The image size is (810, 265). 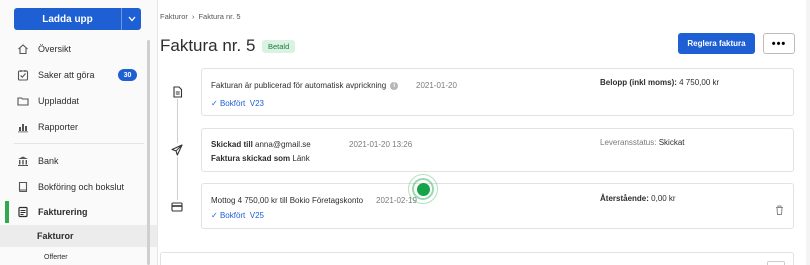 What do you see at coordinates (78, 49) in the screenshot?
I see `nav-item-oversikt: Översikt` at bounding box center [78, 49].